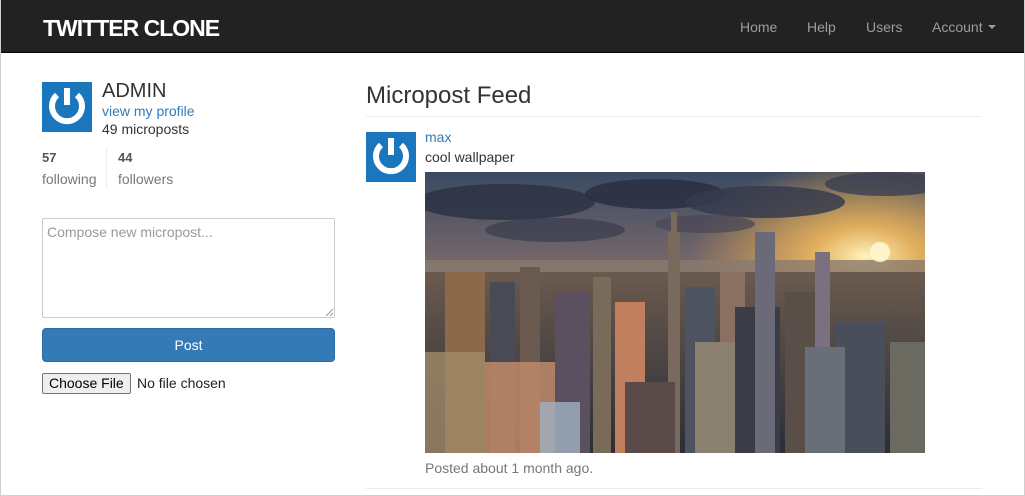 The image size is (1025, 496). What do you see at coordinates (69, 179) in the screenshot?
I see `following-label: following` at bounding box center [69, 179].